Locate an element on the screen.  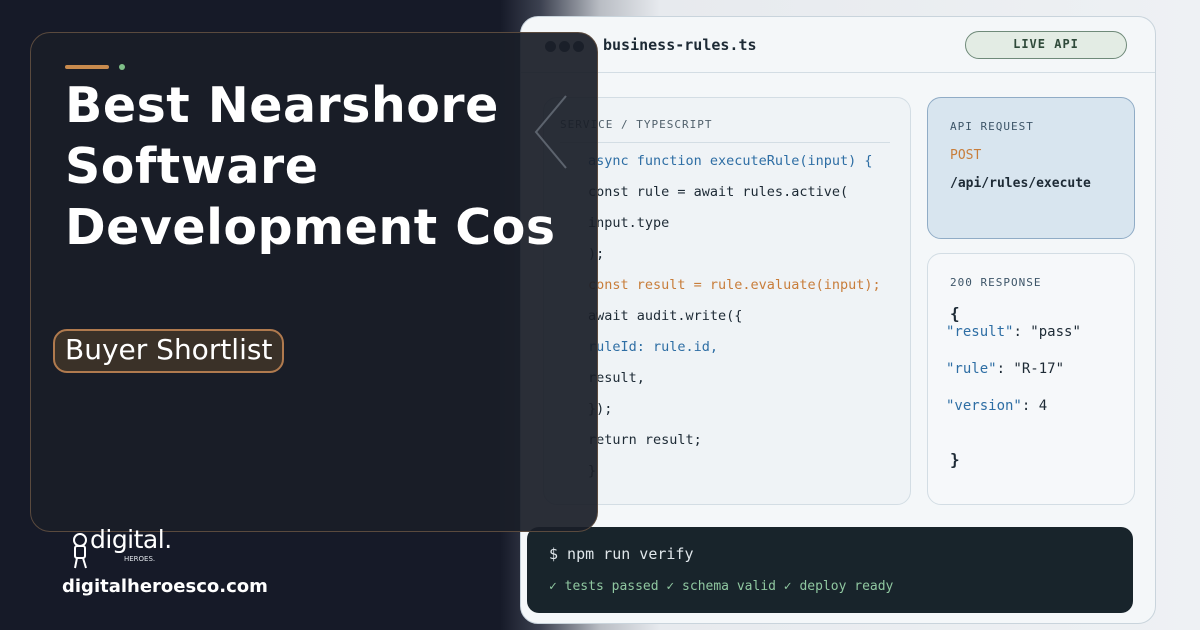
api-request-panel: API REQUEST POST /api/rules/execute is located at coordinates (1031, 168).